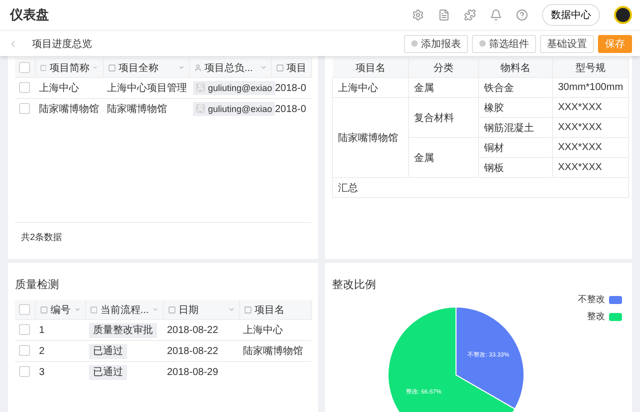  I want to click on data-center-button: 数据中心, so click(571, 15).